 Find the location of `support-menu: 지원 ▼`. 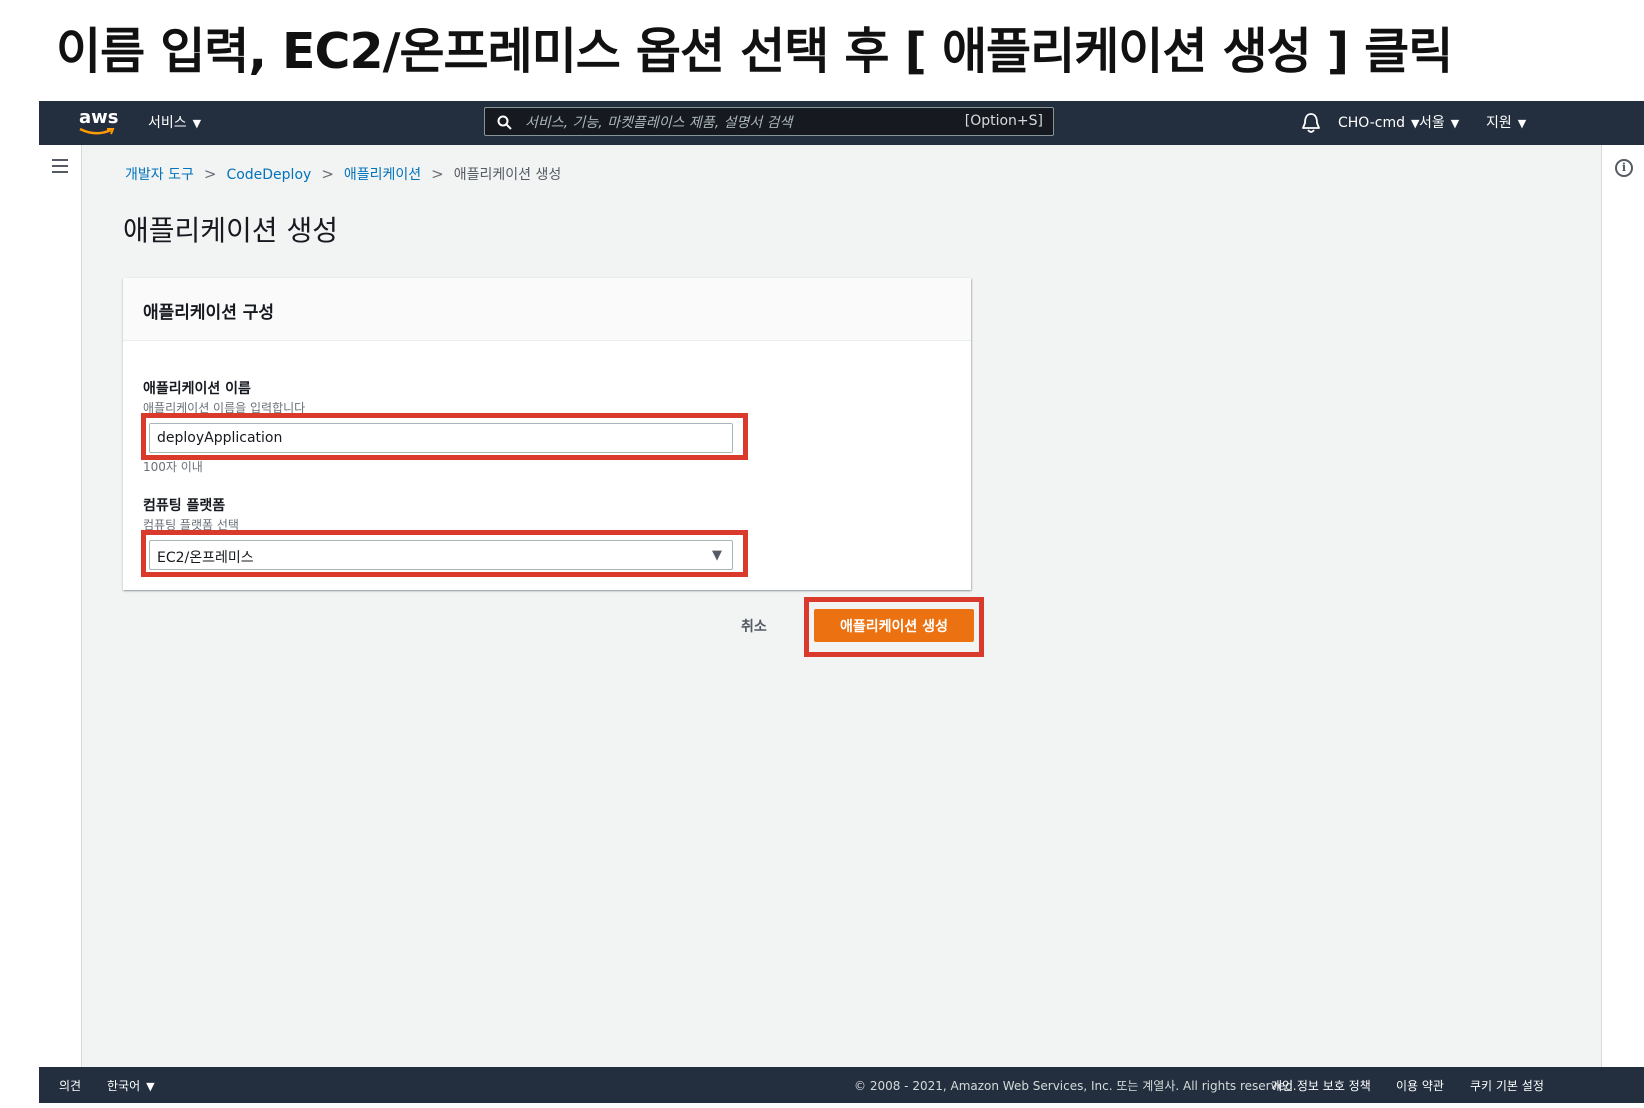

support-menu: 지원 ▼ is located at coordinates (1506, 123).